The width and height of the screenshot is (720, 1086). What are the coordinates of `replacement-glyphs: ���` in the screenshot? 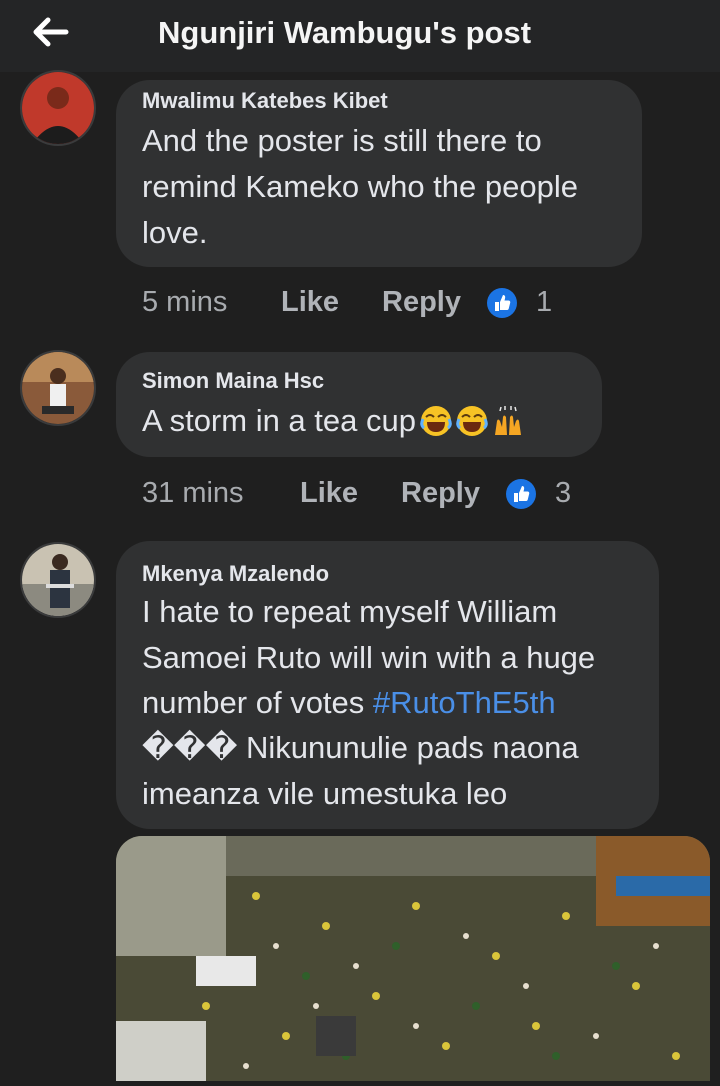 It's located at (190, 747).